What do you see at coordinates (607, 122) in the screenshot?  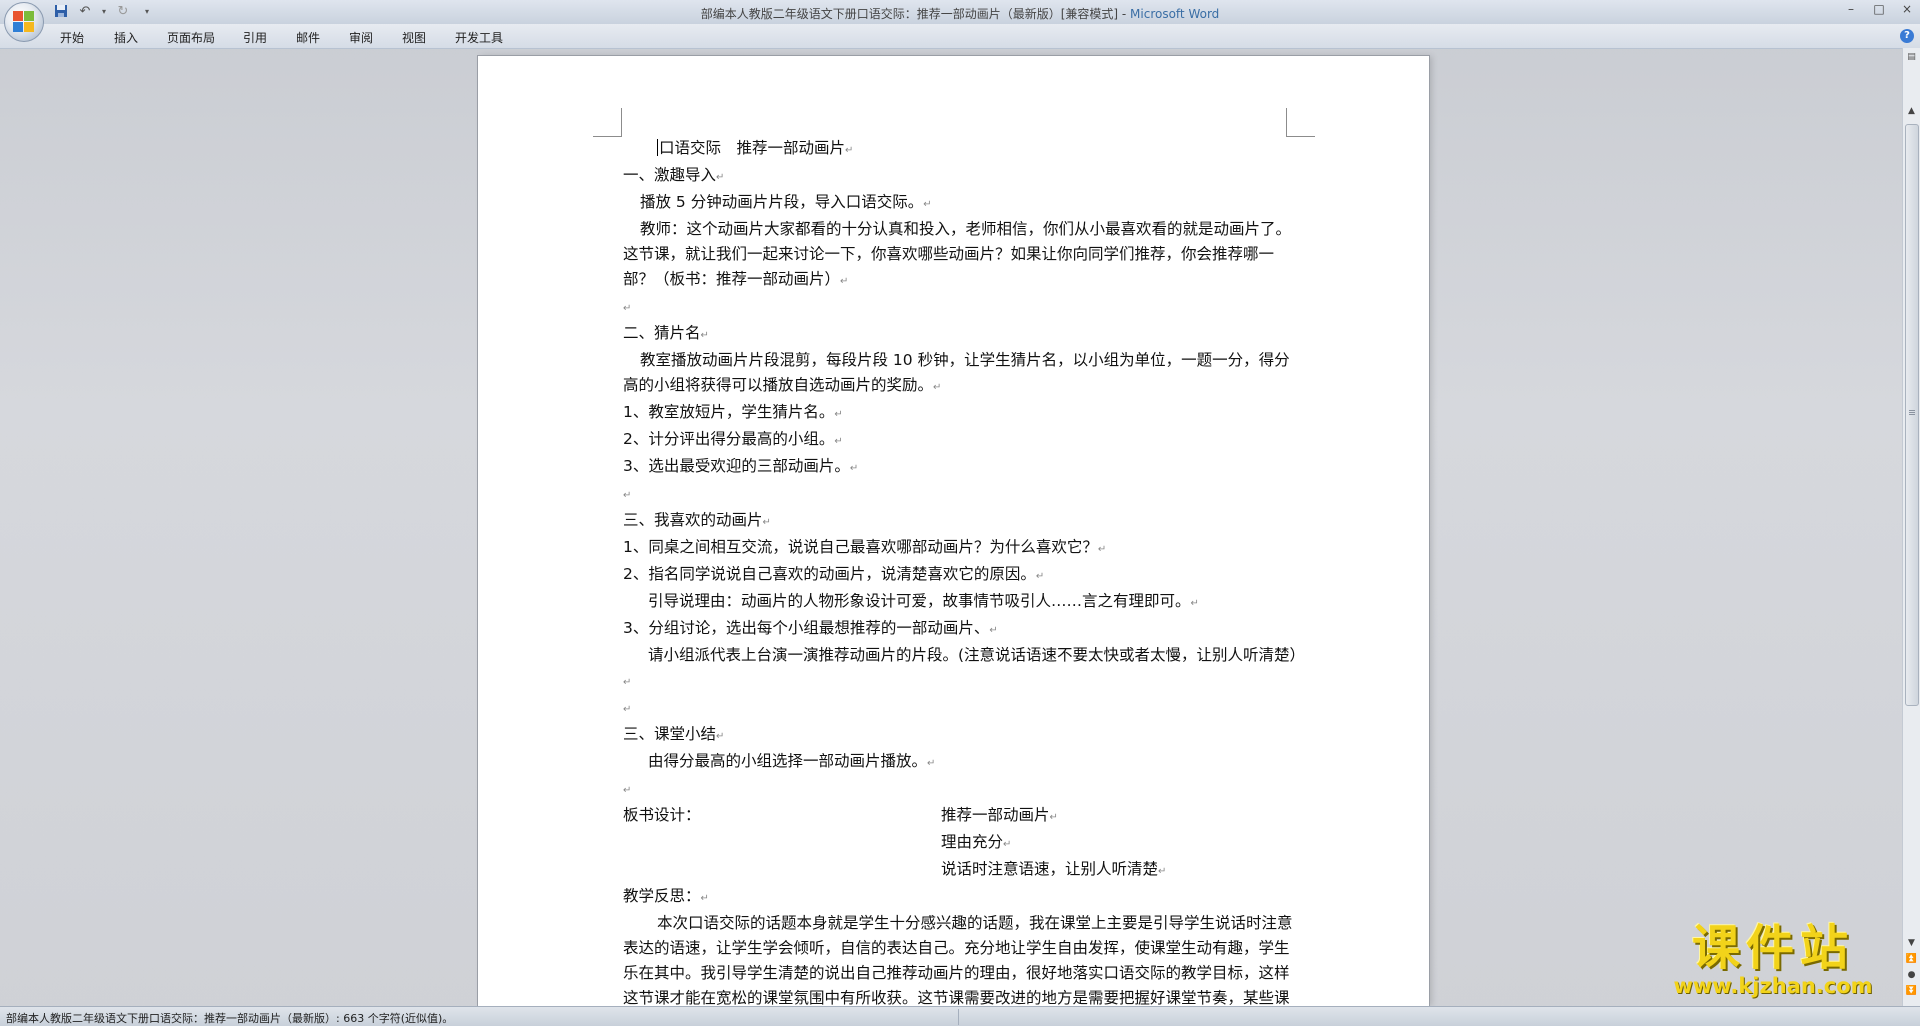 I see `crop-mark-top-left` at bounding box center [607, 122].